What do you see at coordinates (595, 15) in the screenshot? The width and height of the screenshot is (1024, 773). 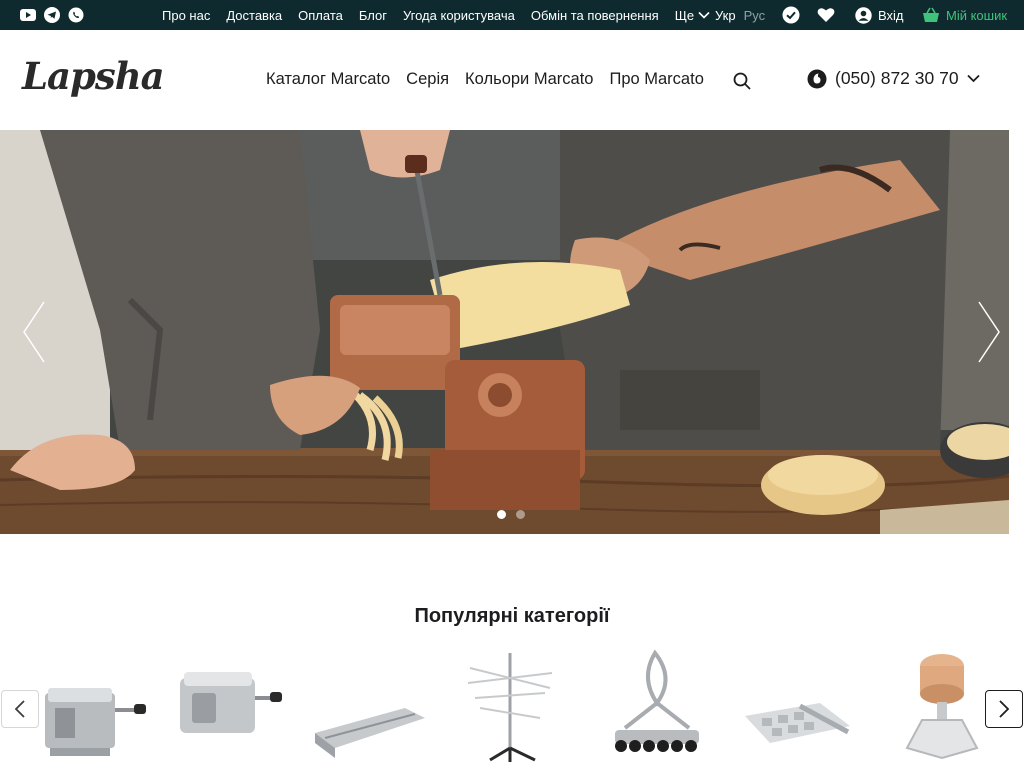 I see `top-nav-exchange-return: Обмін та повернення` at bounding box center [595, 15].